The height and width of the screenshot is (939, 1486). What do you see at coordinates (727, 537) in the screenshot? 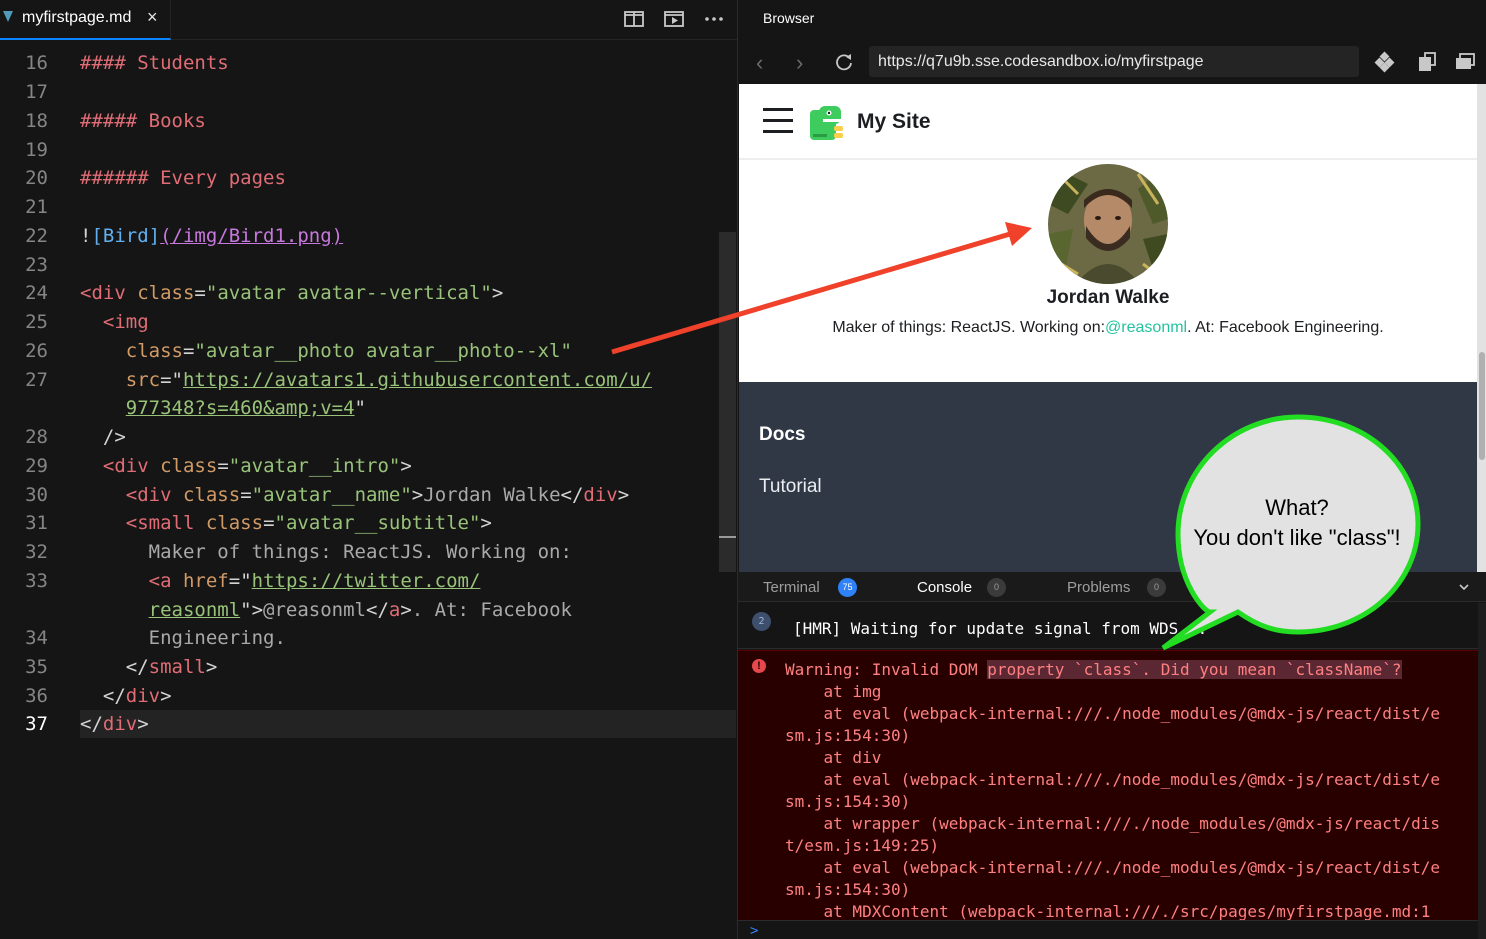
I see `scrollbar-cursor-marker` at bounding box center [727, 537].